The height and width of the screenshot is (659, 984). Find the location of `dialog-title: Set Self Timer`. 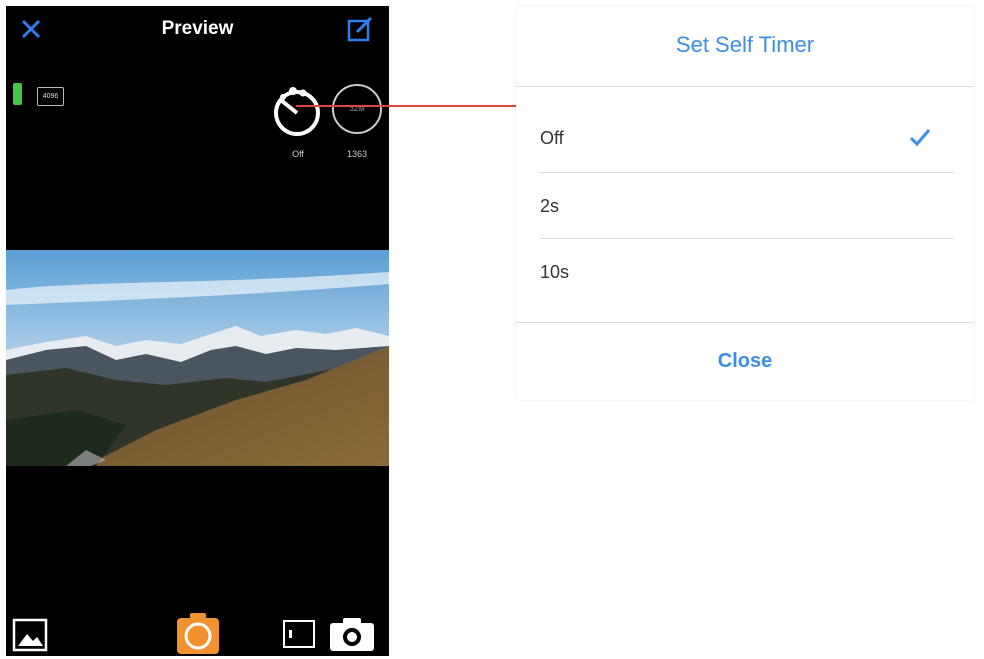

dialog-title: Set Self Timer is located at coordinates (745, 44).